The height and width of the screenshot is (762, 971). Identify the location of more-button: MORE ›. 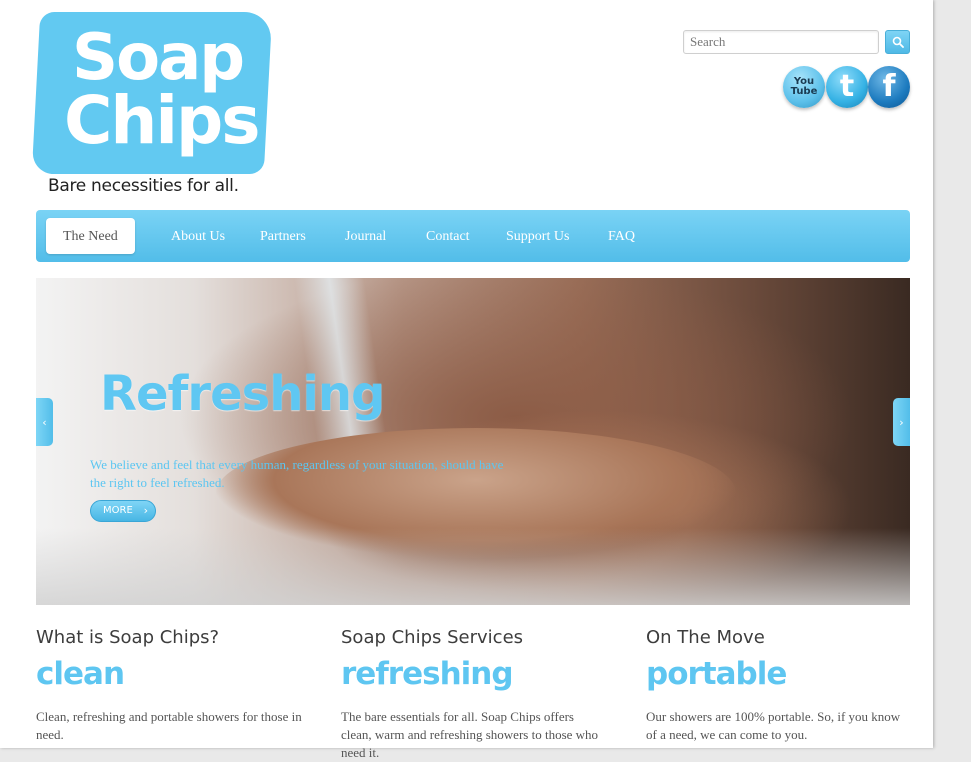
(123, 511).